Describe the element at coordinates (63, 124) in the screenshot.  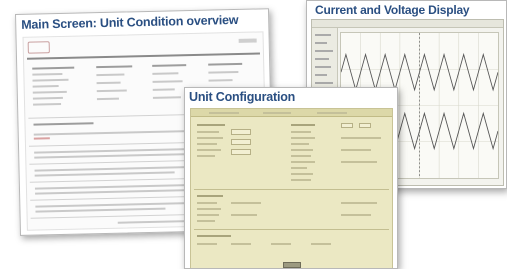
I see `table-header` at that location.